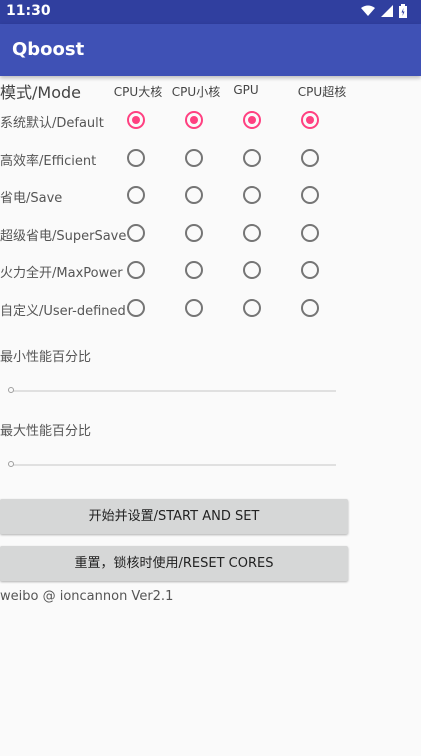 The height and width of the screenshot is (756, 421). I want to click on mode-header: 模式/Mode, so click(40, 92).